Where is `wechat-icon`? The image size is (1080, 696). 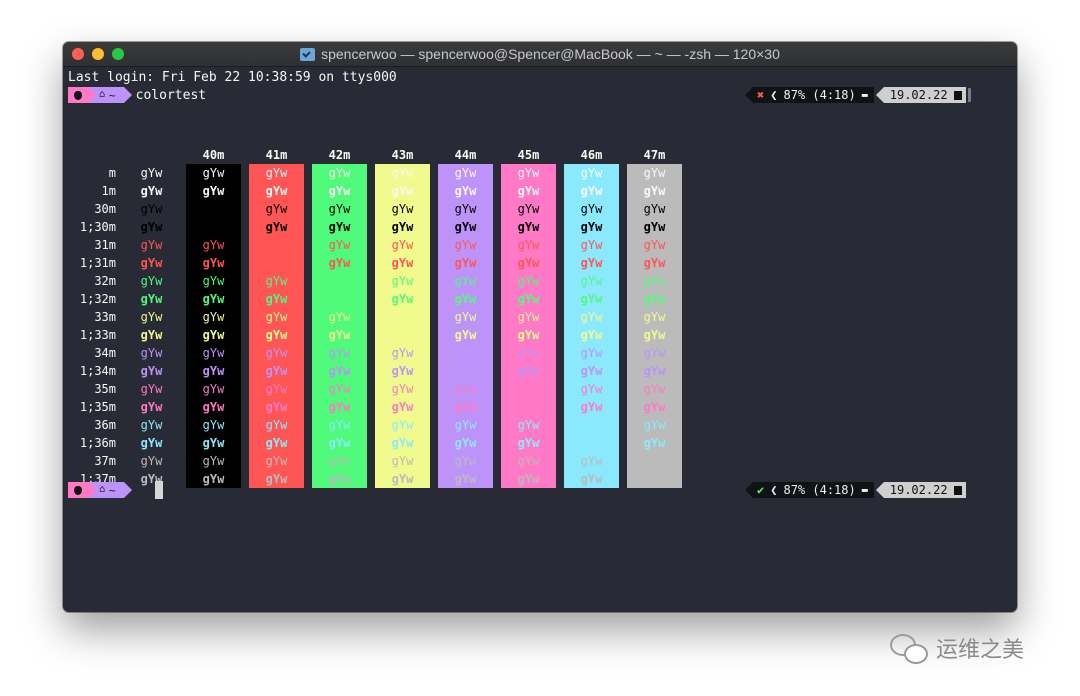 wechat-icon is located at coordinates (909, 648).